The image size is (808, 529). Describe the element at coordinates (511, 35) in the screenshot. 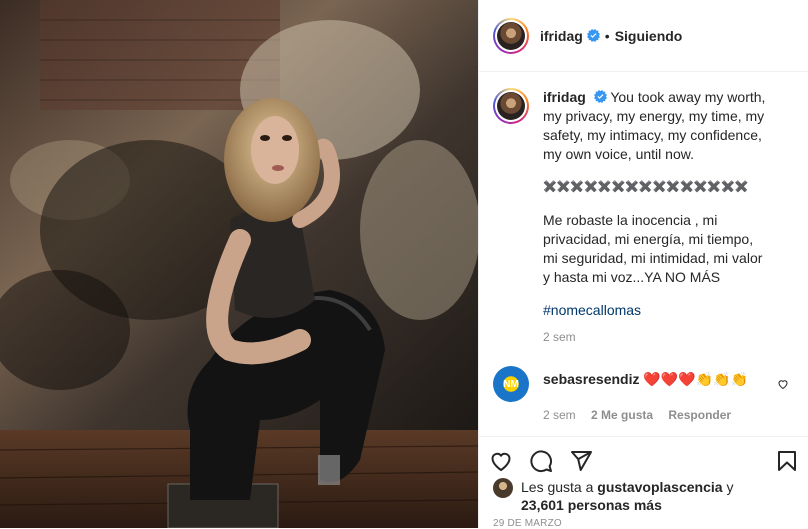

I see `author-avatar` at that location.